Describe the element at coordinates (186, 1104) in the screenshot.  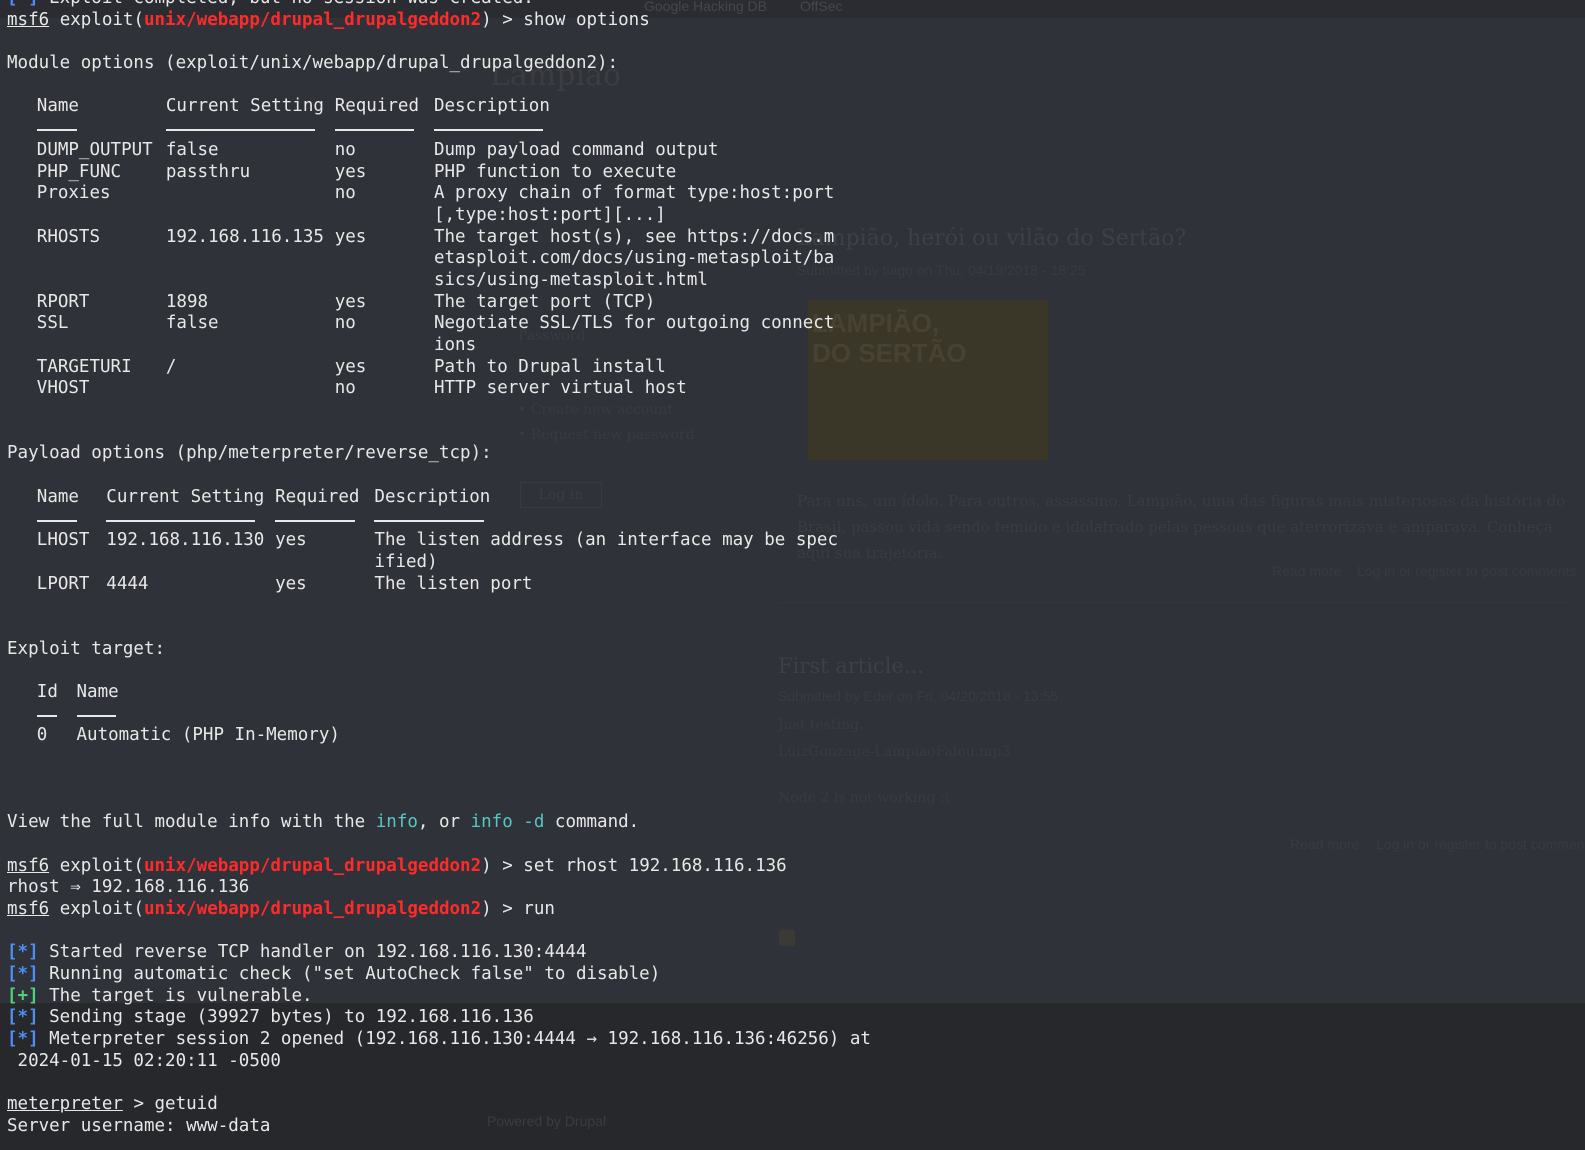
I see `command-text: getuid` at that location.